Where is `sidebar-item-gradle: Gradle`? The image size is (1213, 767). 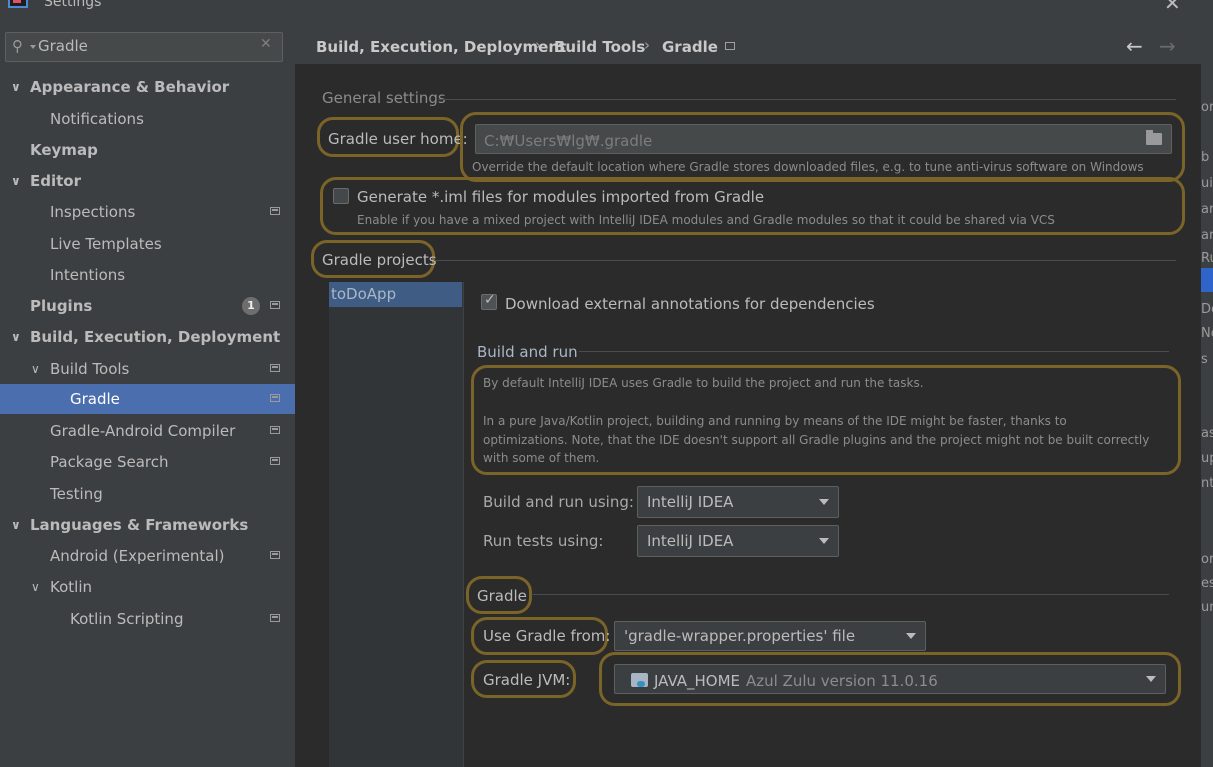
sidebar-item-gradle: Gradle is located at coordinates (147, 399).